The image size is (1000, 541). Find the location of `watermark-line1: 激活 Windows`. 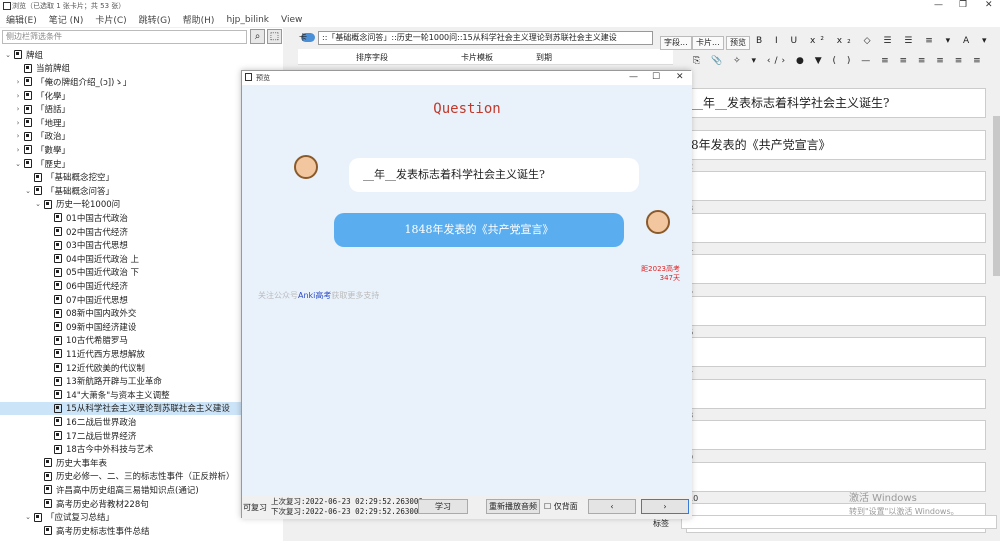

watermark-line1: 激活 Windows is located at coordinates (883, 498).